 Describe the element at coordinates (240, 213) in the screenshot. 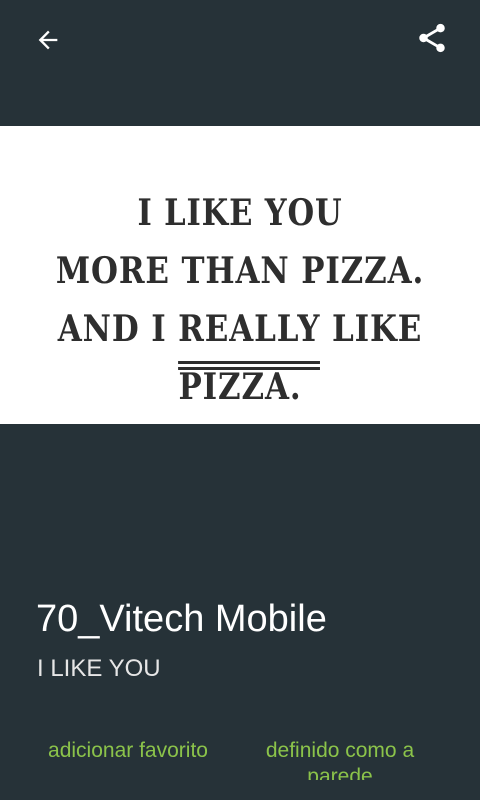

I see `quote-line-1: I LIKE YOU` at that location.